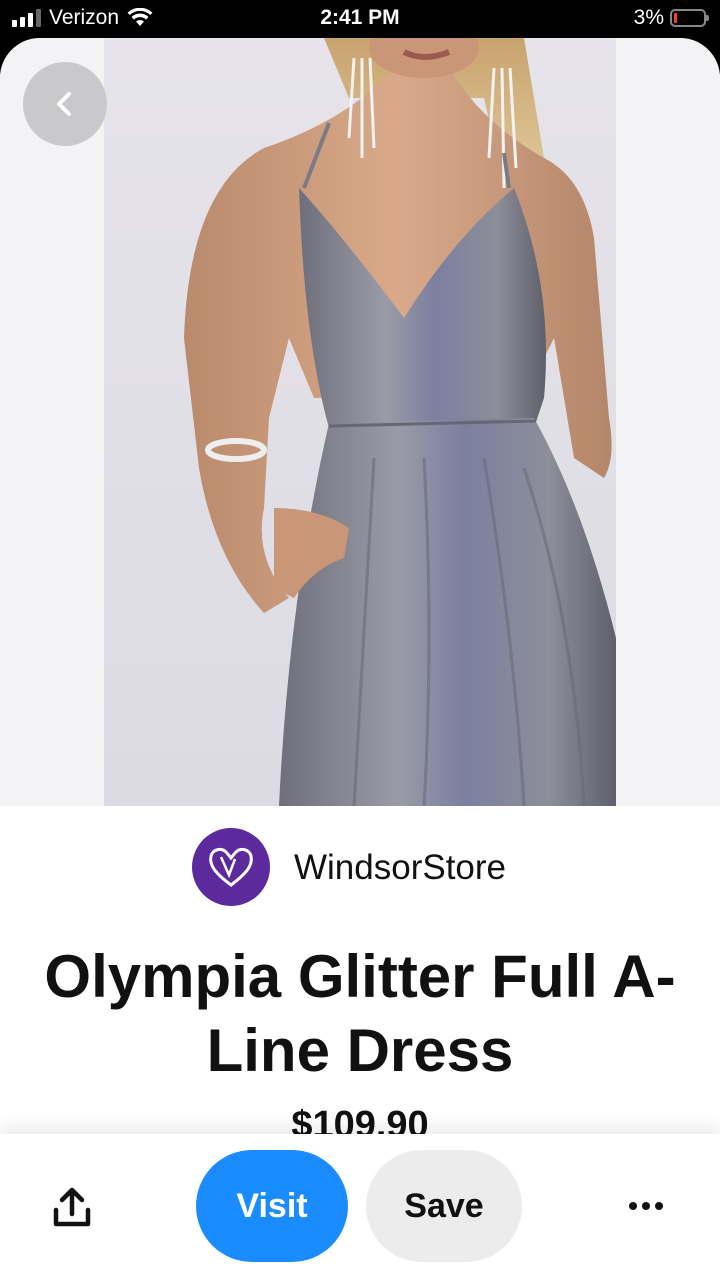 The height and width of the screenshot is (1280, 720). Describe the element at coordinates (272, 1206) in the screenshot. I see `visit-button: Visit` at that location.